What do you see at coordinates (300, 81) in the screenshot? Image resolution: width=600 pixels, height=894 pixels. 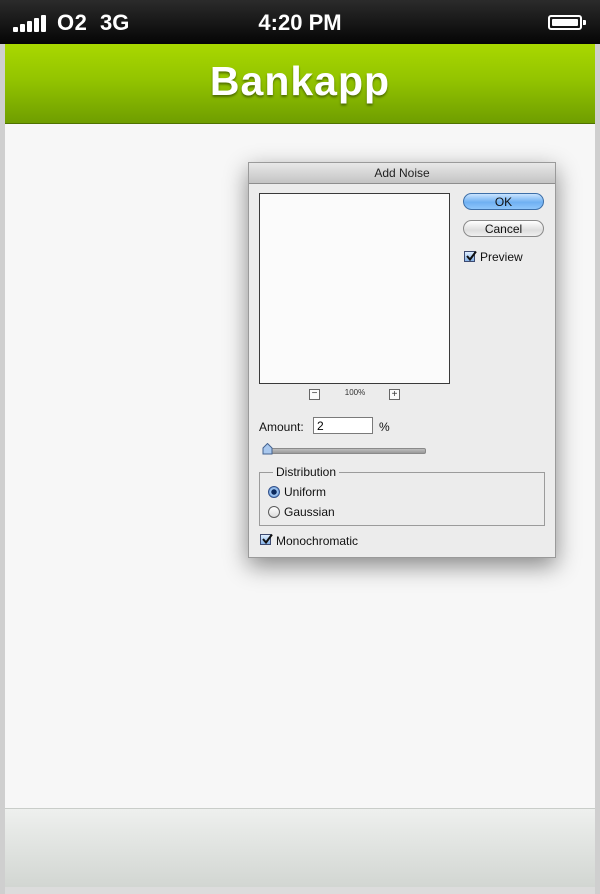 I see `nav-title: Bankapp` at bounding box center [300, 81].